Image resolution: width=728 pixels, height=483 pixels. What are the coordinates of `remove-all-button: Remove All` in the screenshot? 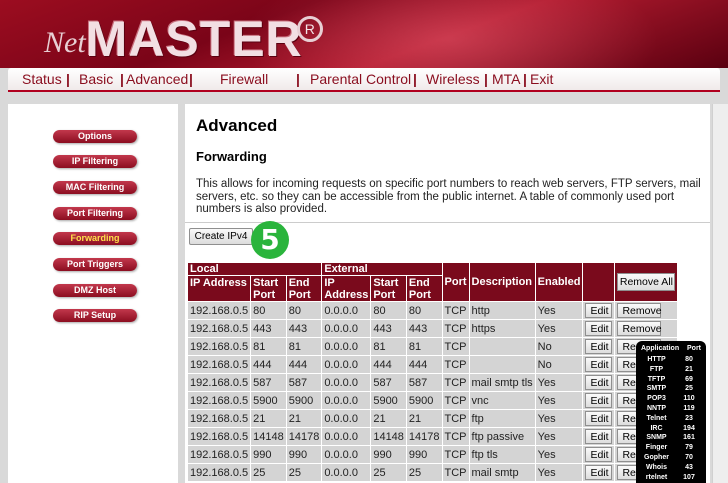 It's located at (646, 282).